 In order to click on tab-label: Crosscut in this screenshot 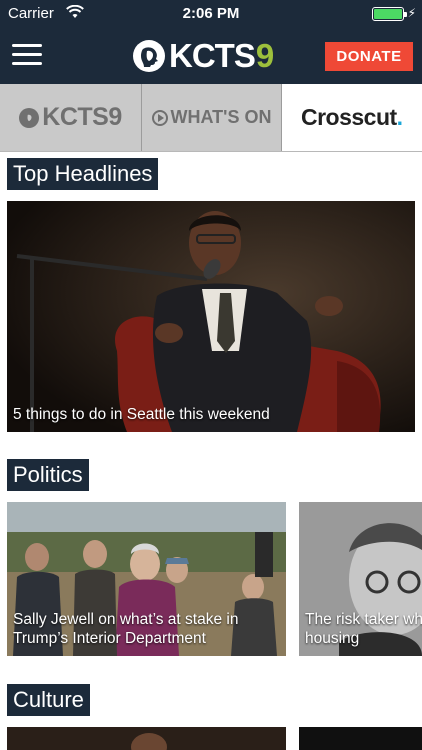, I will do `click(348, 117)`.